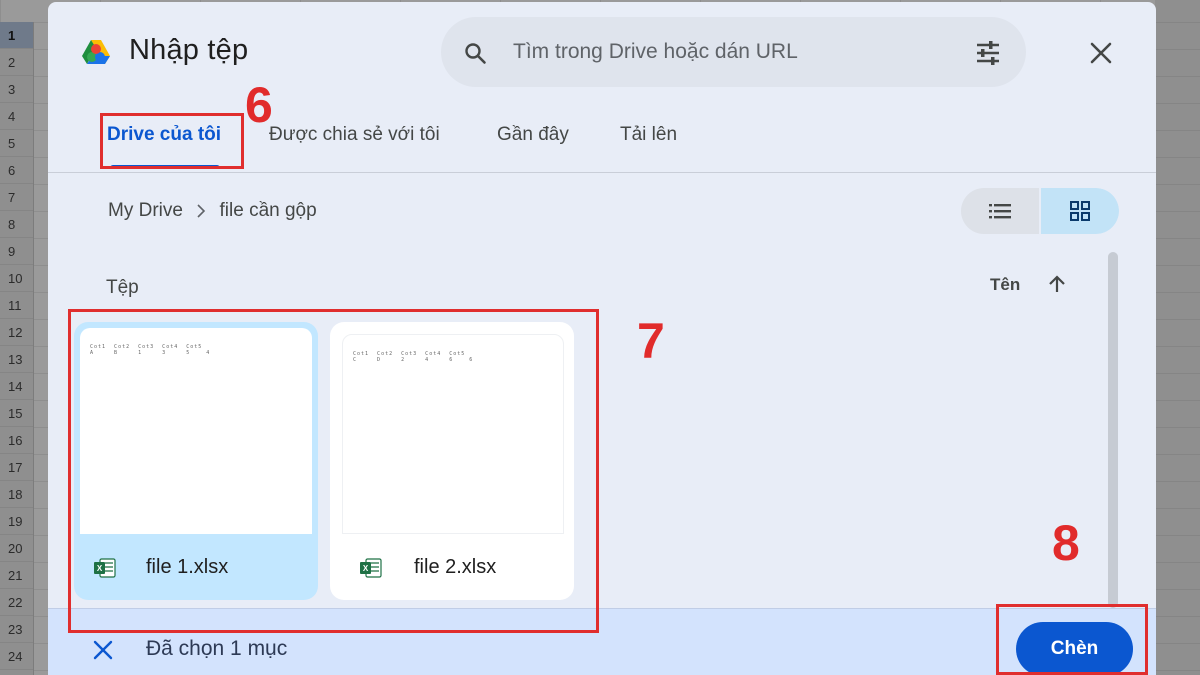  What do you see at coordinates (1113, 430) in the screenshot?
I see `scrollbar` at bounding box center [1113, 430].